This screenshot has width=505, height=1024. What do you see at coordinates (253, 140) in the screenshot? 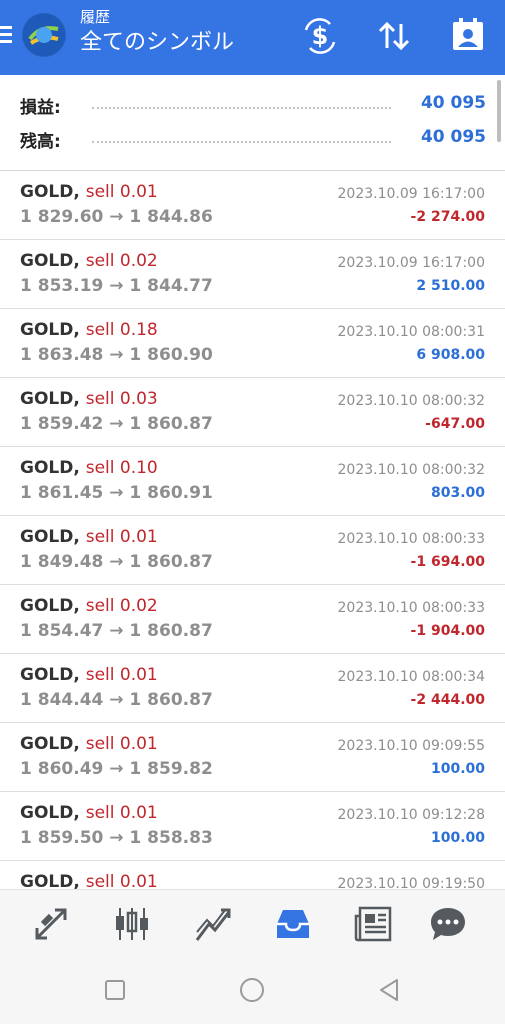
I see `balance-row: 残高: 40 095` at bounding box center [253, 140].